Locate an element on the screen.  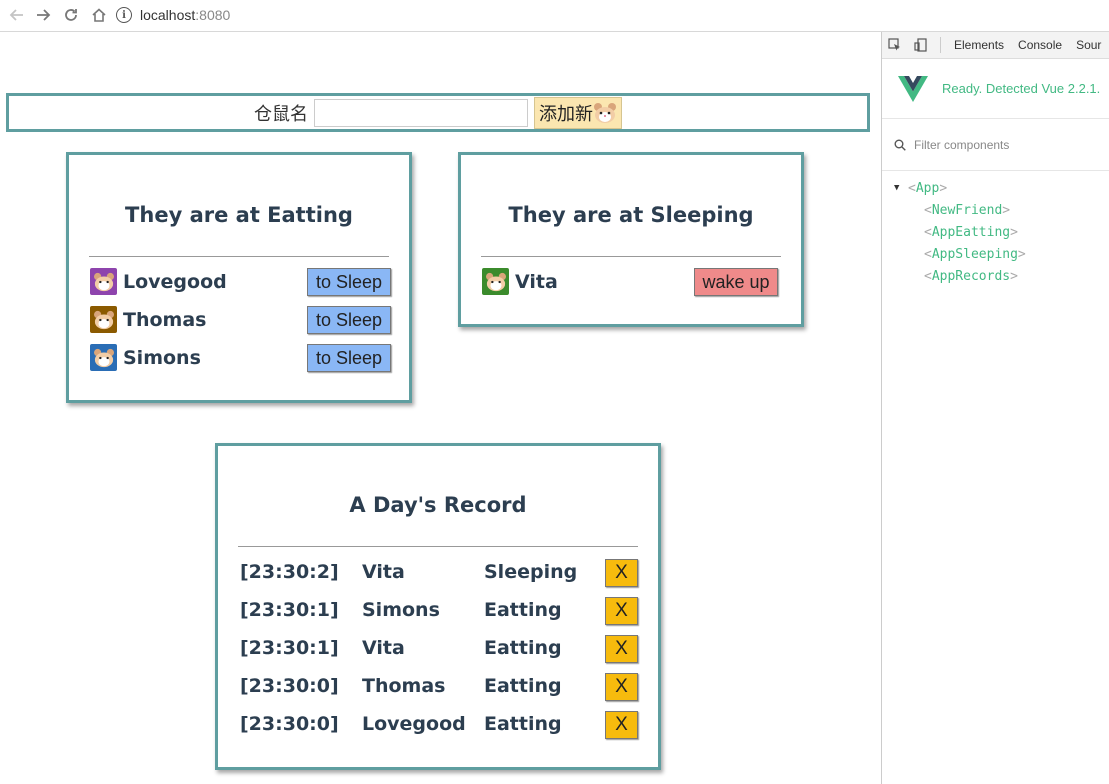
tree-node-appsleeping: < AppSleeping > is located at coordinates (995, 254).